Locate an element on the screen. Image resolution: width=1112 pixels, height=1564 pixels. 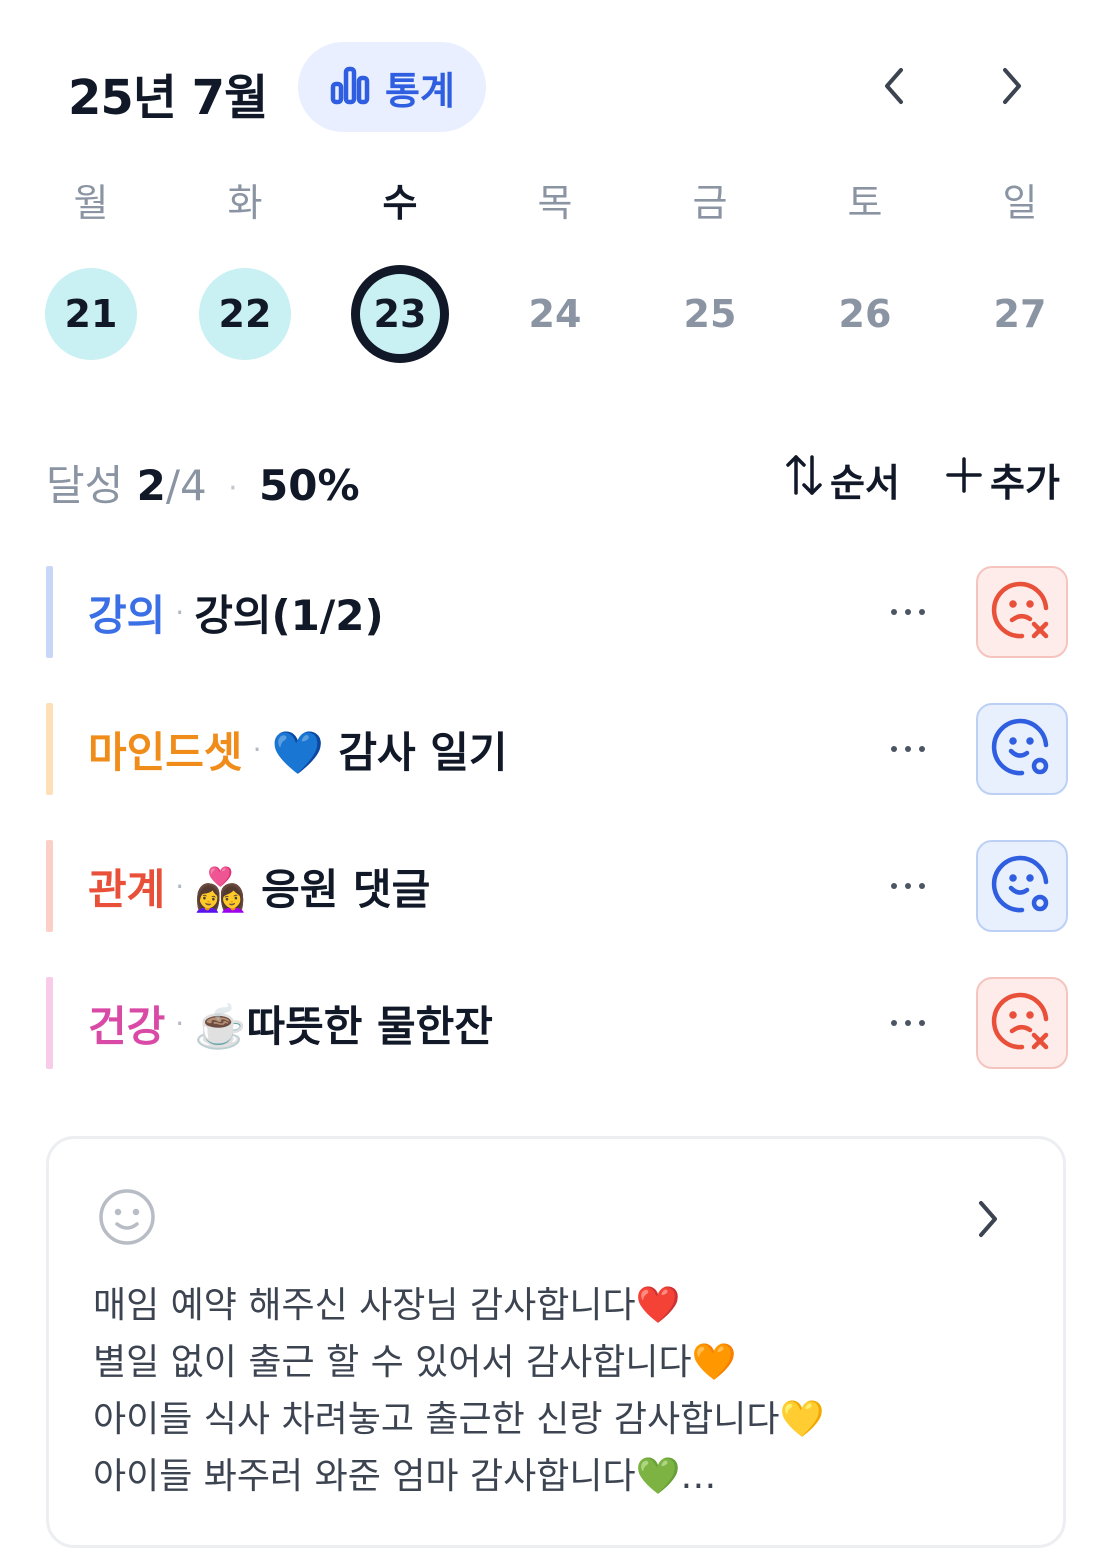
date-circle: 26 is located at coordinates (865, 314).